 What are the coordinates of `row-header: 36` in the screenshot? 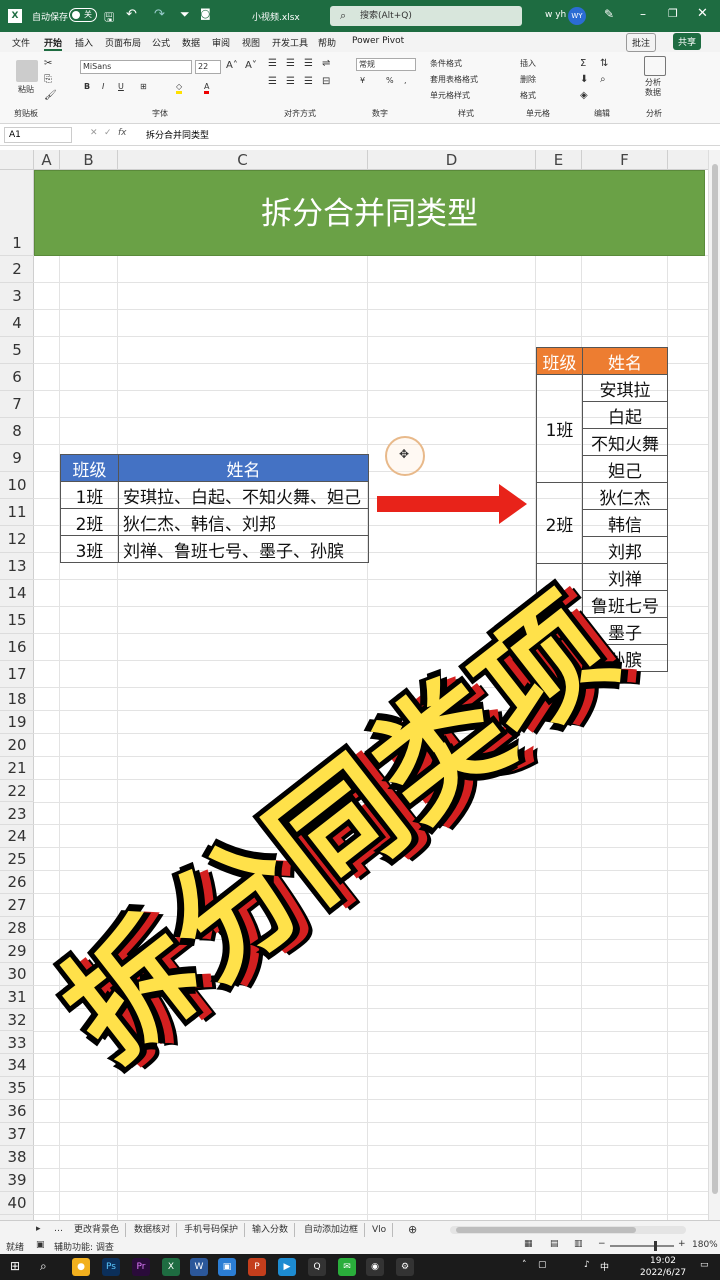 It's located at (17, 1112).